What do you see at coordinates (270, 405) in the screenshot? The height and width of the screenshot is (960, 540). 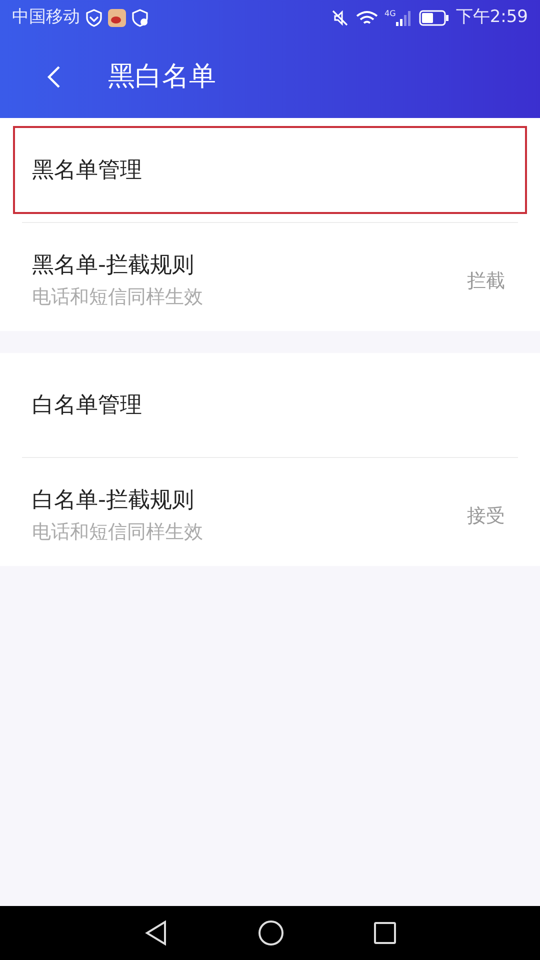 I see `list-item: 白名单管理` at bounding box center [270, 405].